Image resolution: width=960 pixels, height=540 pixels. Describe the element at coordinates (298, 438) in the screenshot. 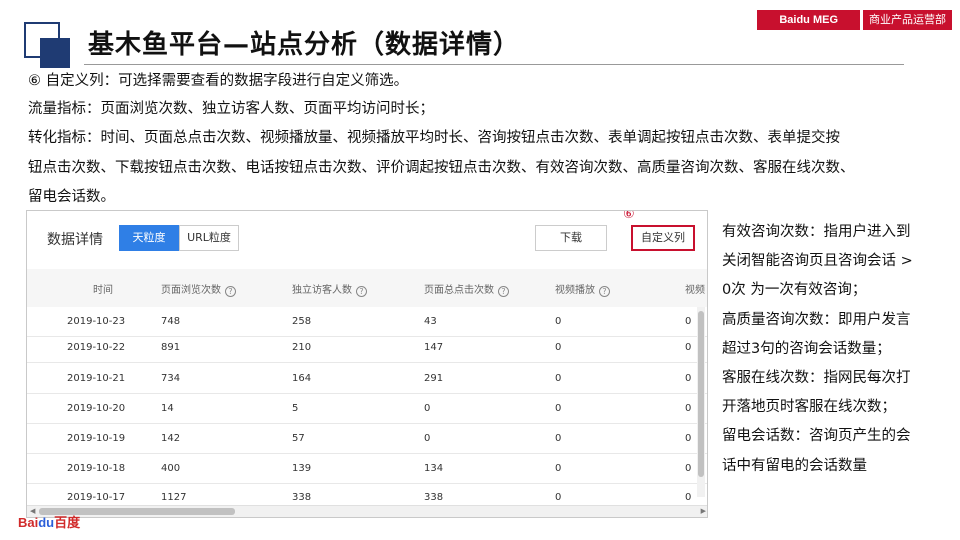

I see `table-cell: 57` at that location.